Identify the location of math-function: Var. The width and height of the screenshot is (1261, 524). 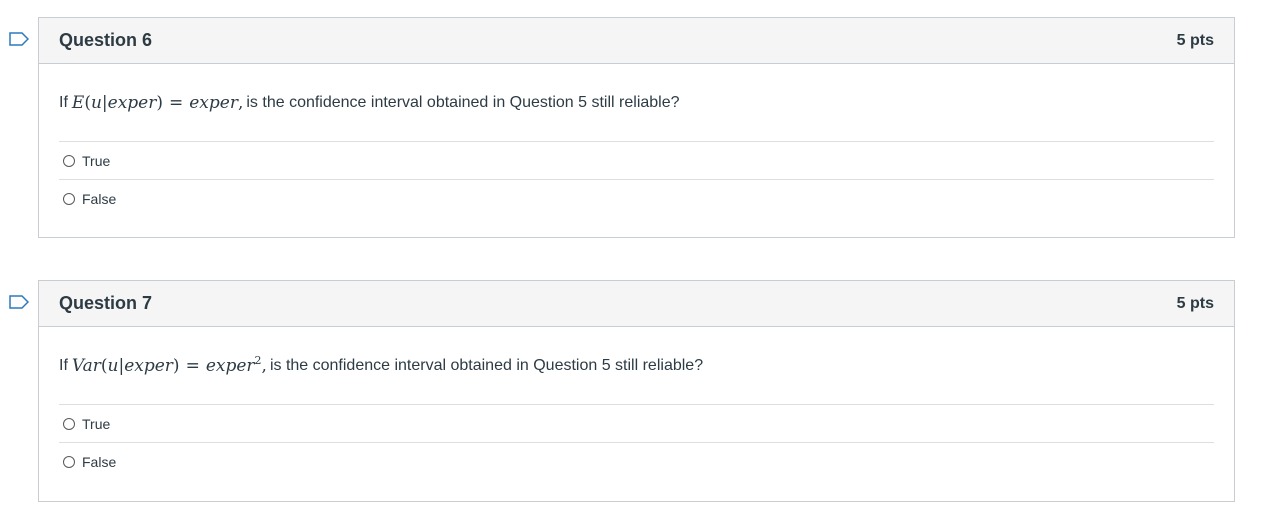
(86, 365).